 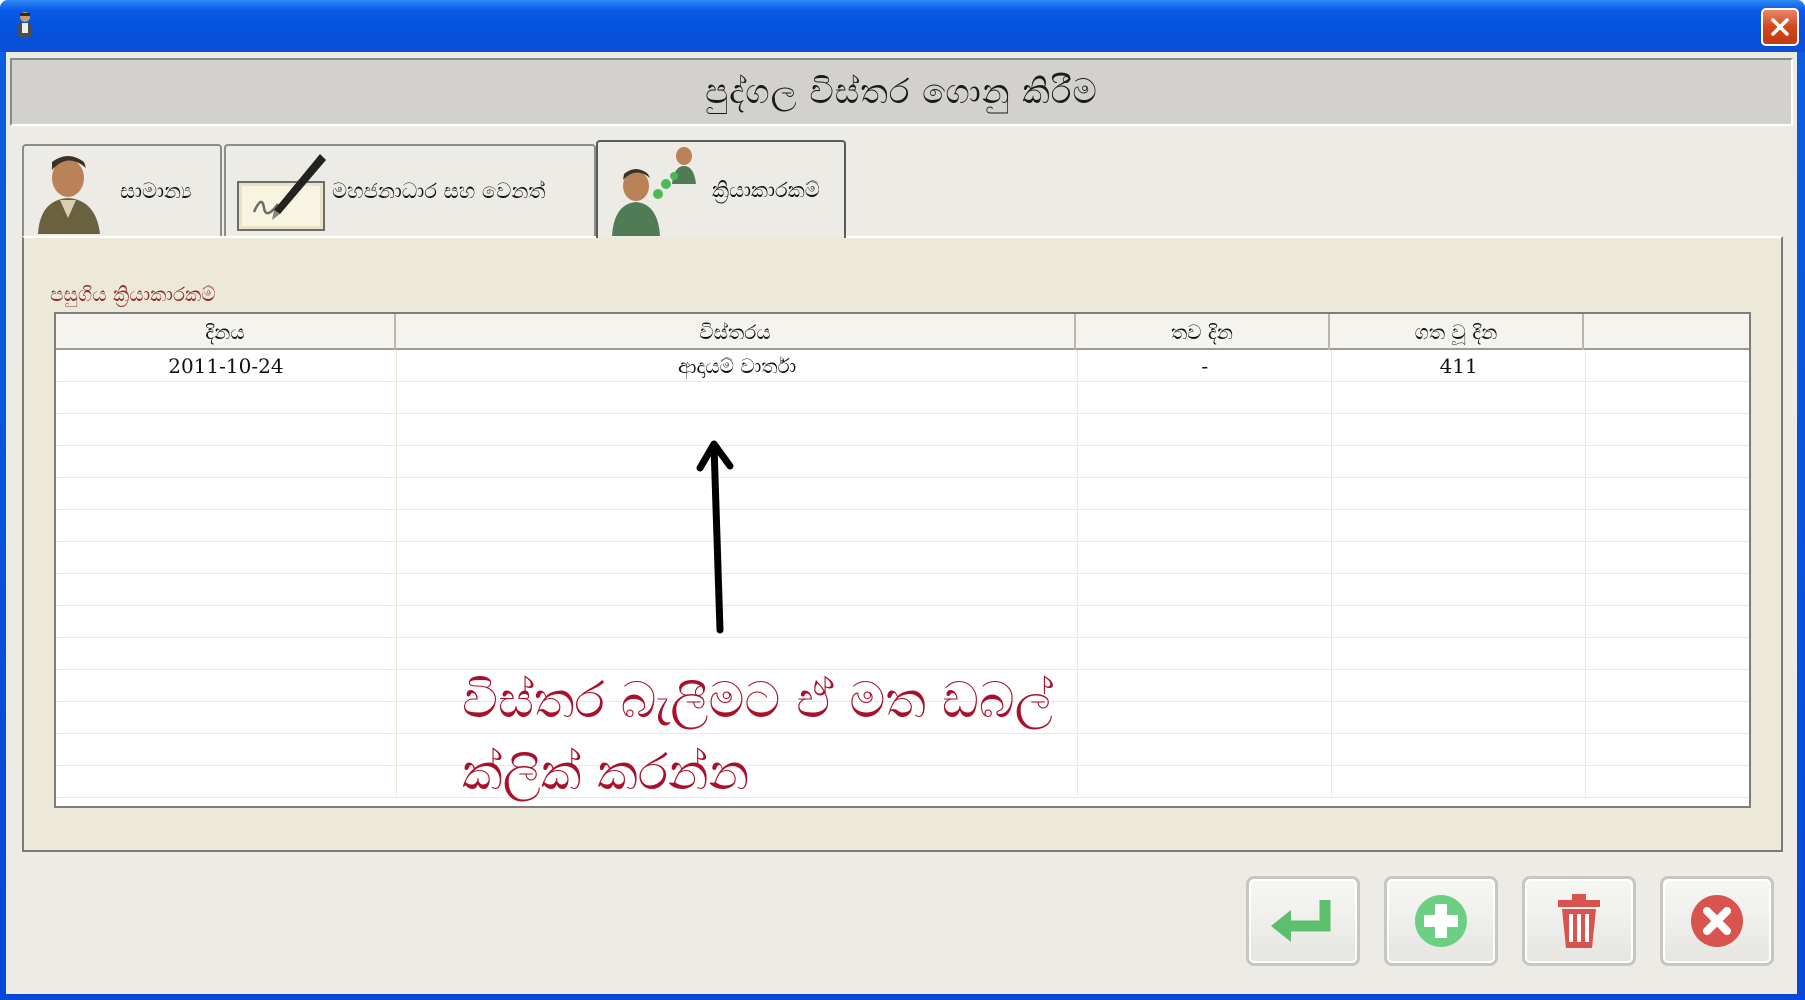 I want to click on tab-public-assistance: මහජනාධාර සහ වෙනත්, so click(x=410, y=190).